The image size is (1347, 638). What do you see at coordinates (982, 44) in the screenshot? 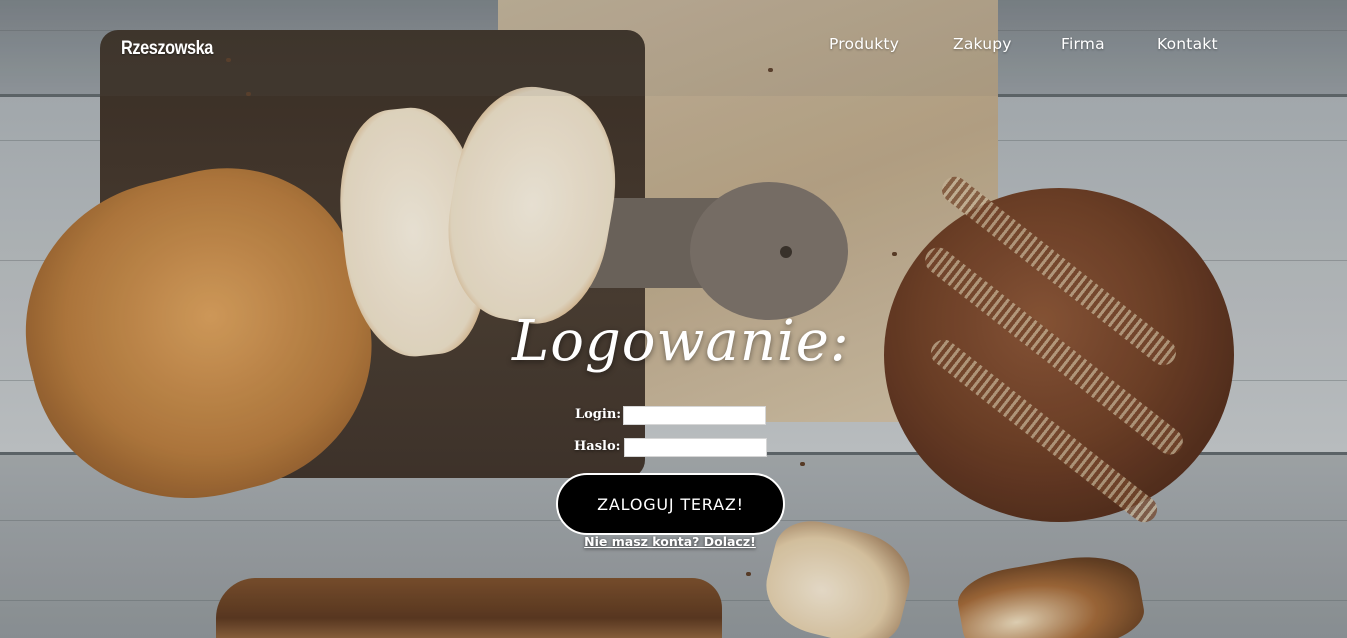
I see `nav-item-zakupy: Zakupy` at bounding box center [982, 44].